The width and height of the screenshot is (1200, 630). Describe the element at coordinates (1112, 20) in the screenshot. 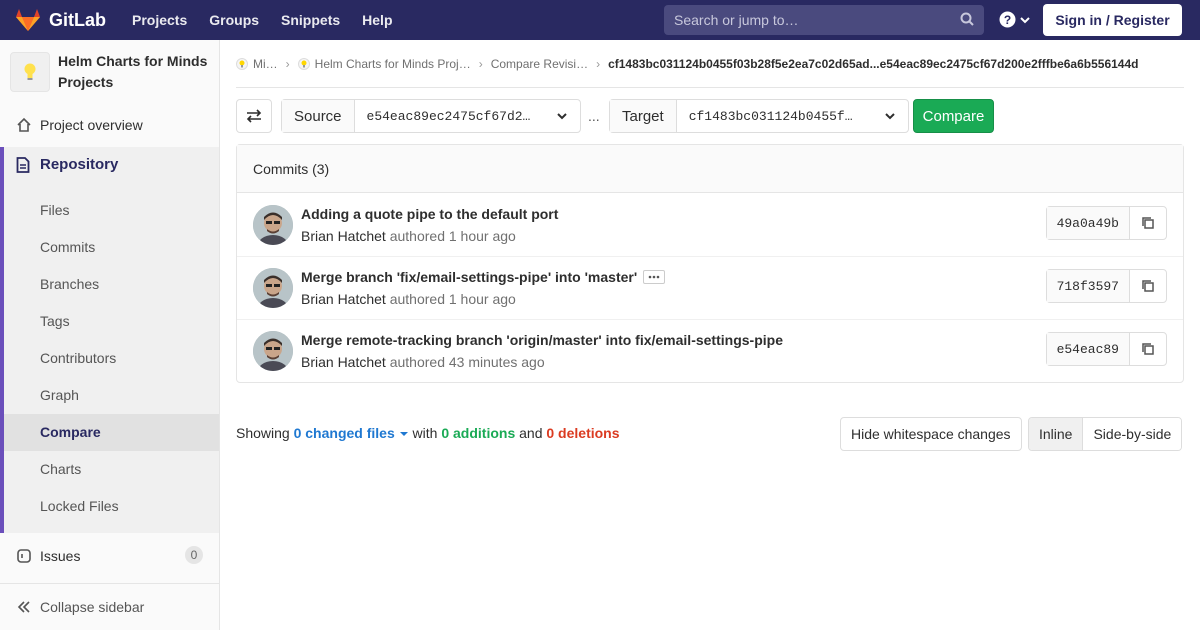

I see `signin-register-button: Sign in / Register` at that location.